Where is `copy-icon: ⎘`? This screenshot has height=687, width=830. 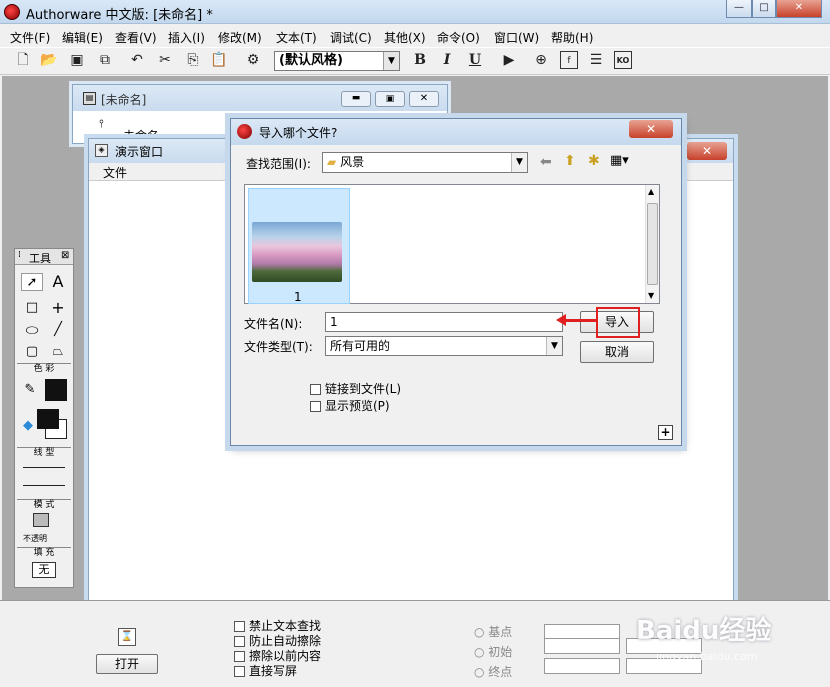
copy-icon: ⎘ is located at coordinates (193, 60).